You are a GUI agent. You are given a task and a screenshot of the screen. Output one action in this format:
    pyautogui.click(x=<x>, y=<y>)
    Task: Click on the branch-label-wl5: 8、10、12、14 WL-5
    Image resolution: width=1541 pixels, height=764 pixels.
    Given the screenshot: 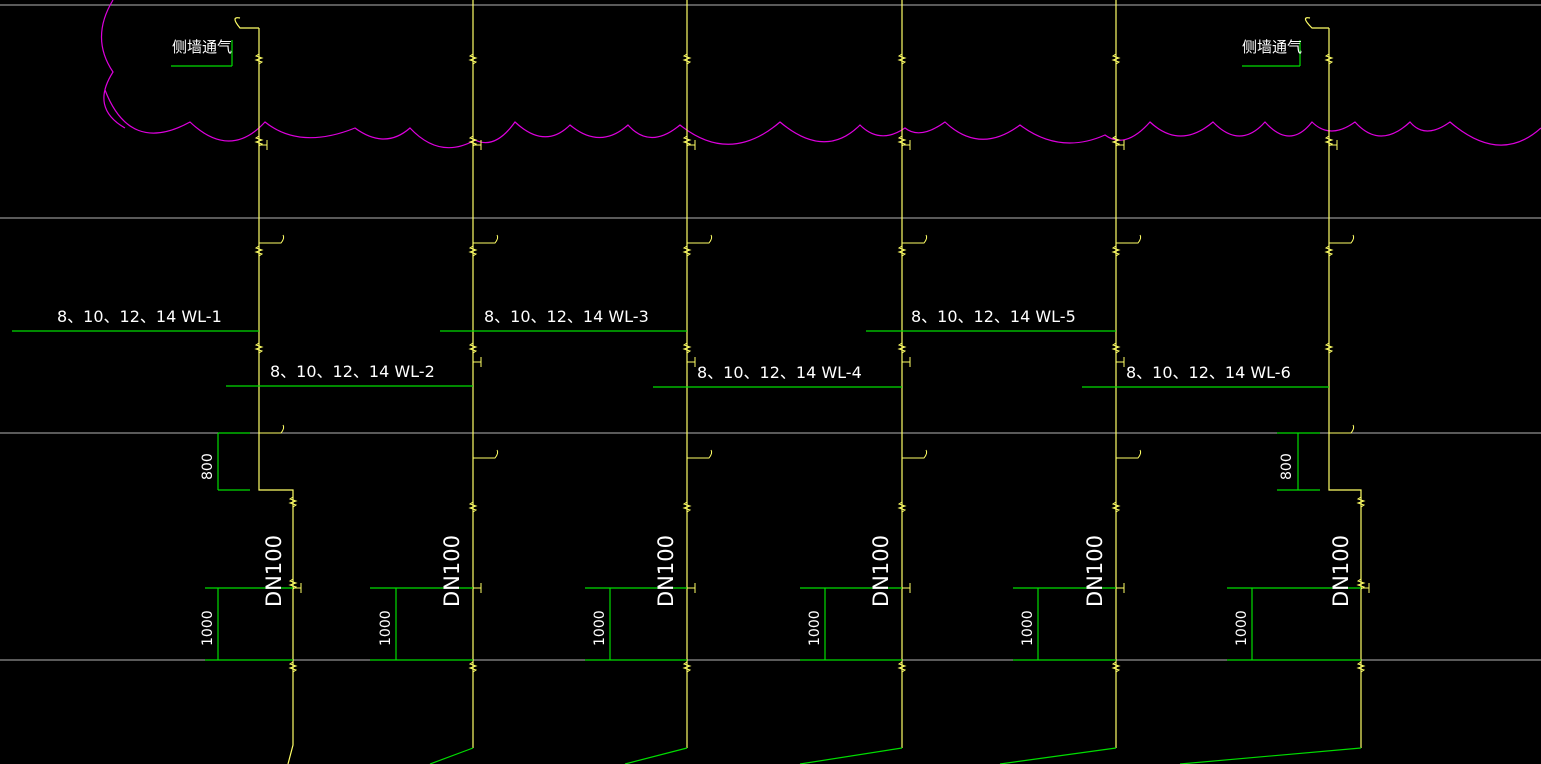 What is the action you would take?
    pyautogui.click(x=993, y=316)
    